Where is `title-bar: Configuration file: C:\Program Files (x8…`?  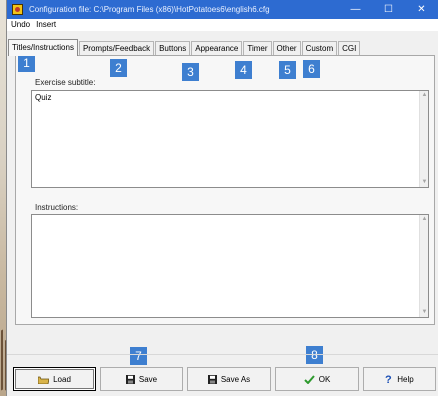
title-bar: Configuration file: C:\Program Files (x8… is located at coordinates (222, 9).